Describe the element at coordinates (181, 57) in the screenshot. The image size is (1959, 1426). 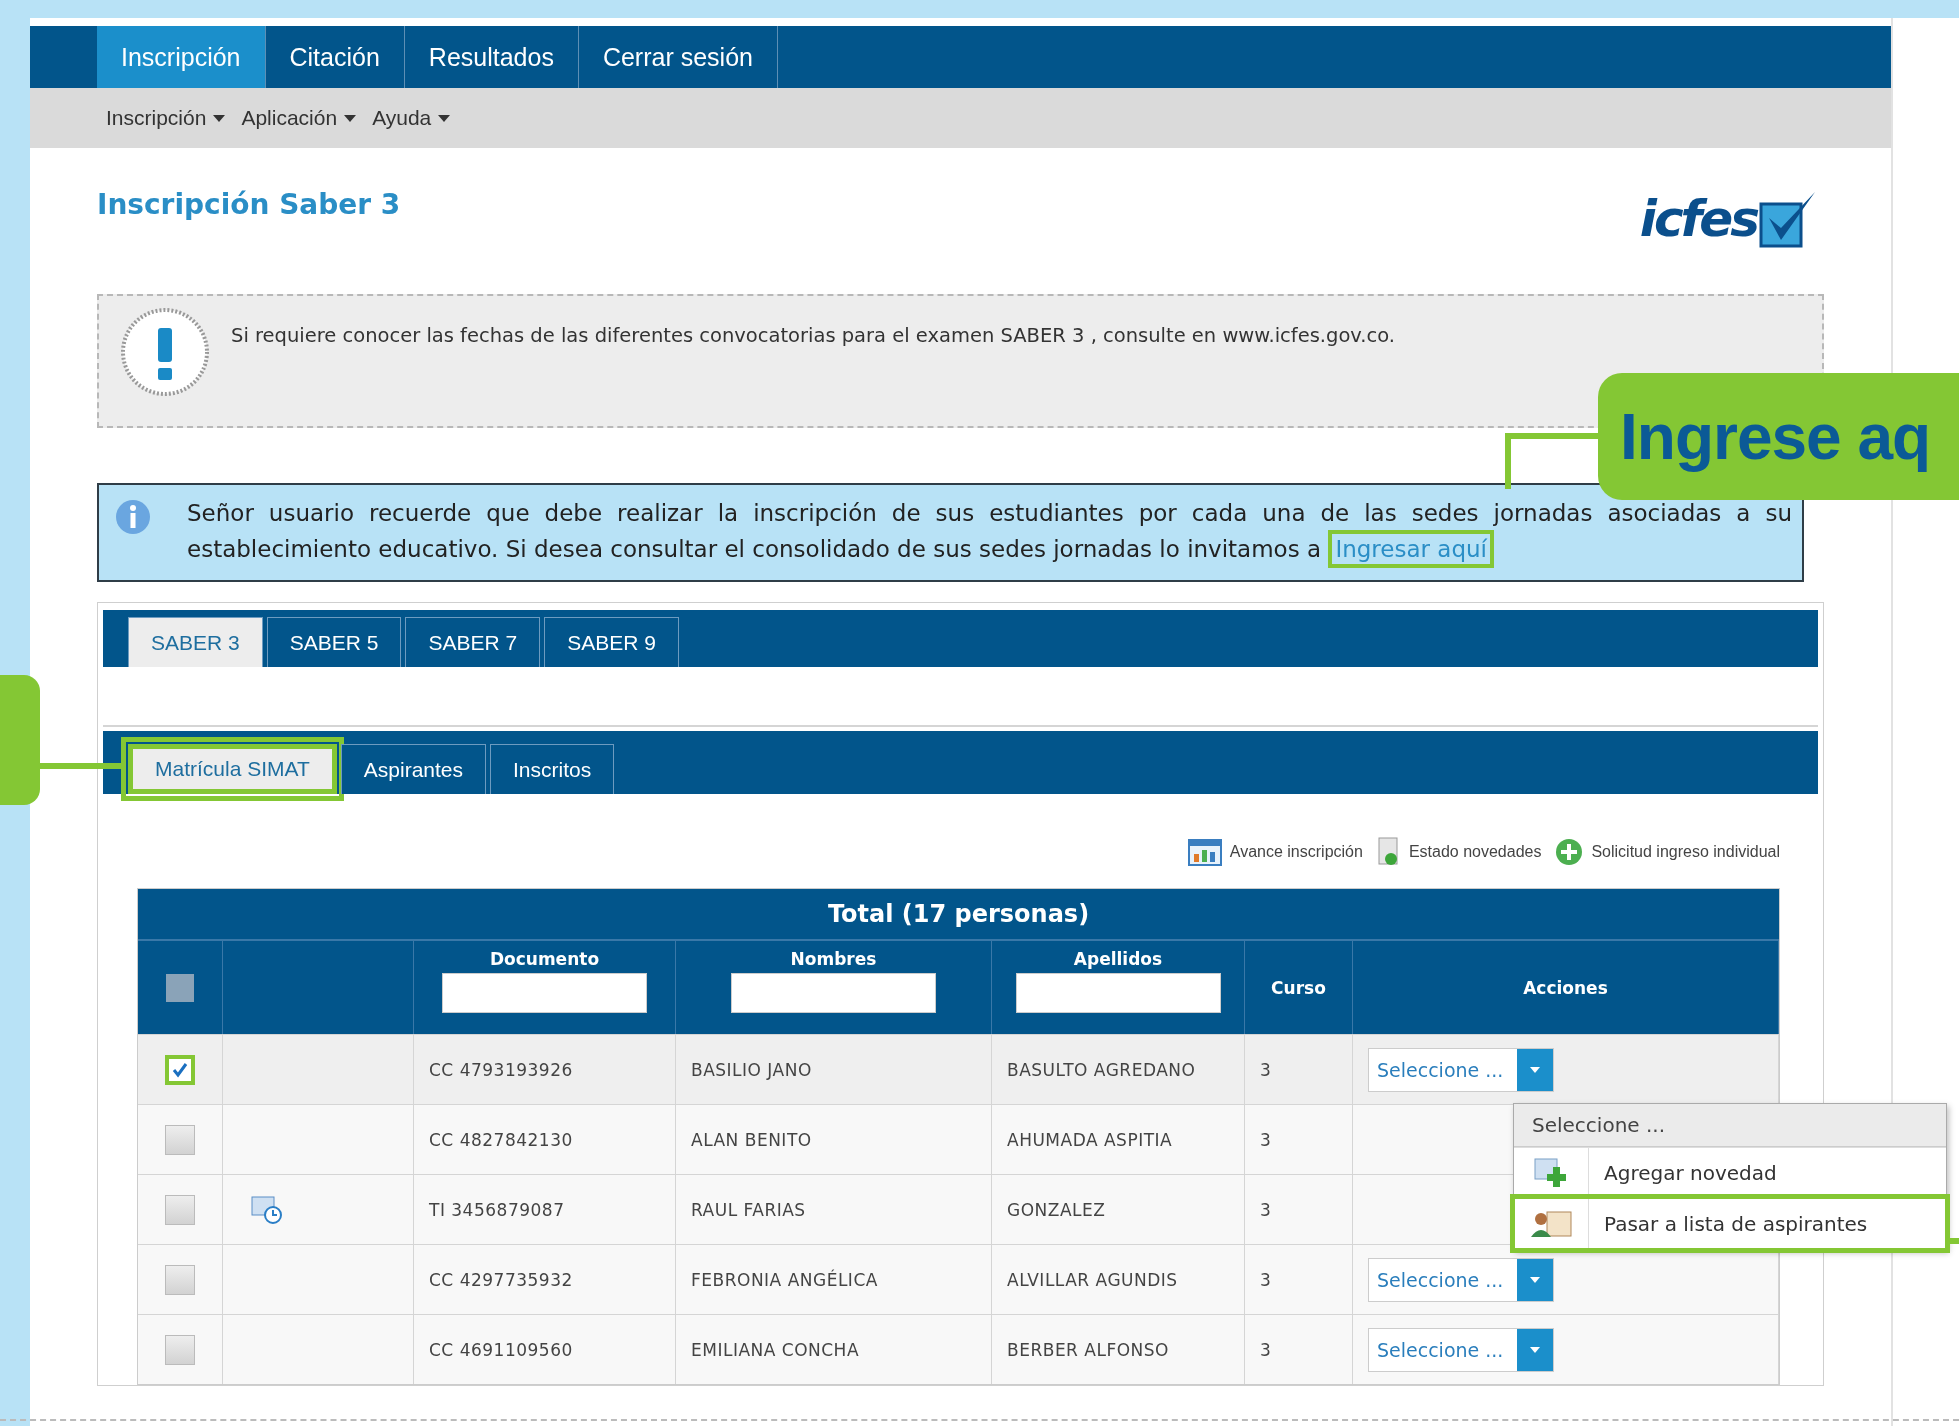
I see `nav-tab: Inscripción` at that location.